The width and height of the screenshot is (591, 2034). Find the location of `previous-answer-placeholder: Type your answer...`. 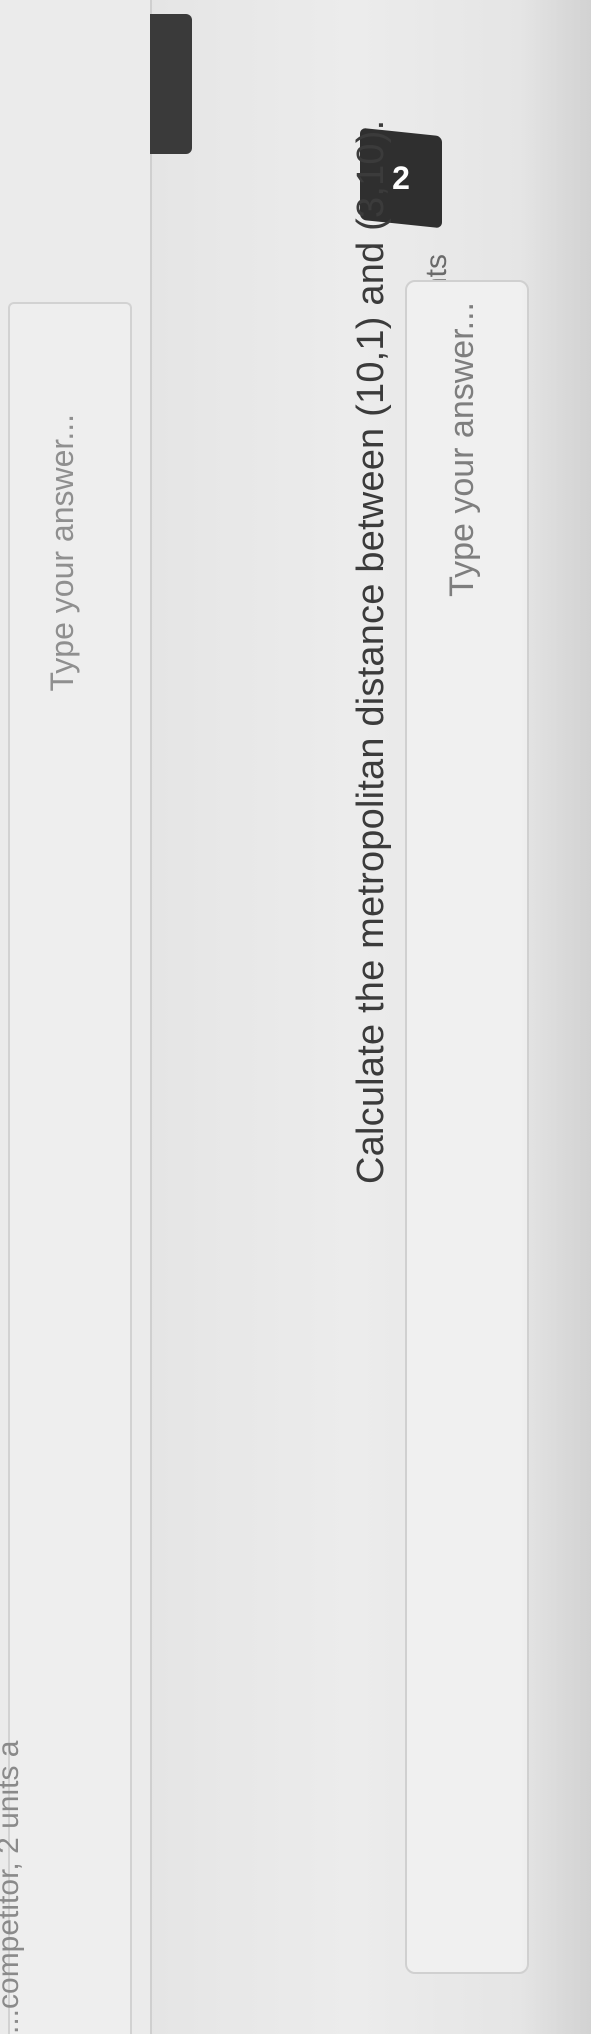

previous-answer-placeholder: Type your answer... is located at coordinates (62, 553).